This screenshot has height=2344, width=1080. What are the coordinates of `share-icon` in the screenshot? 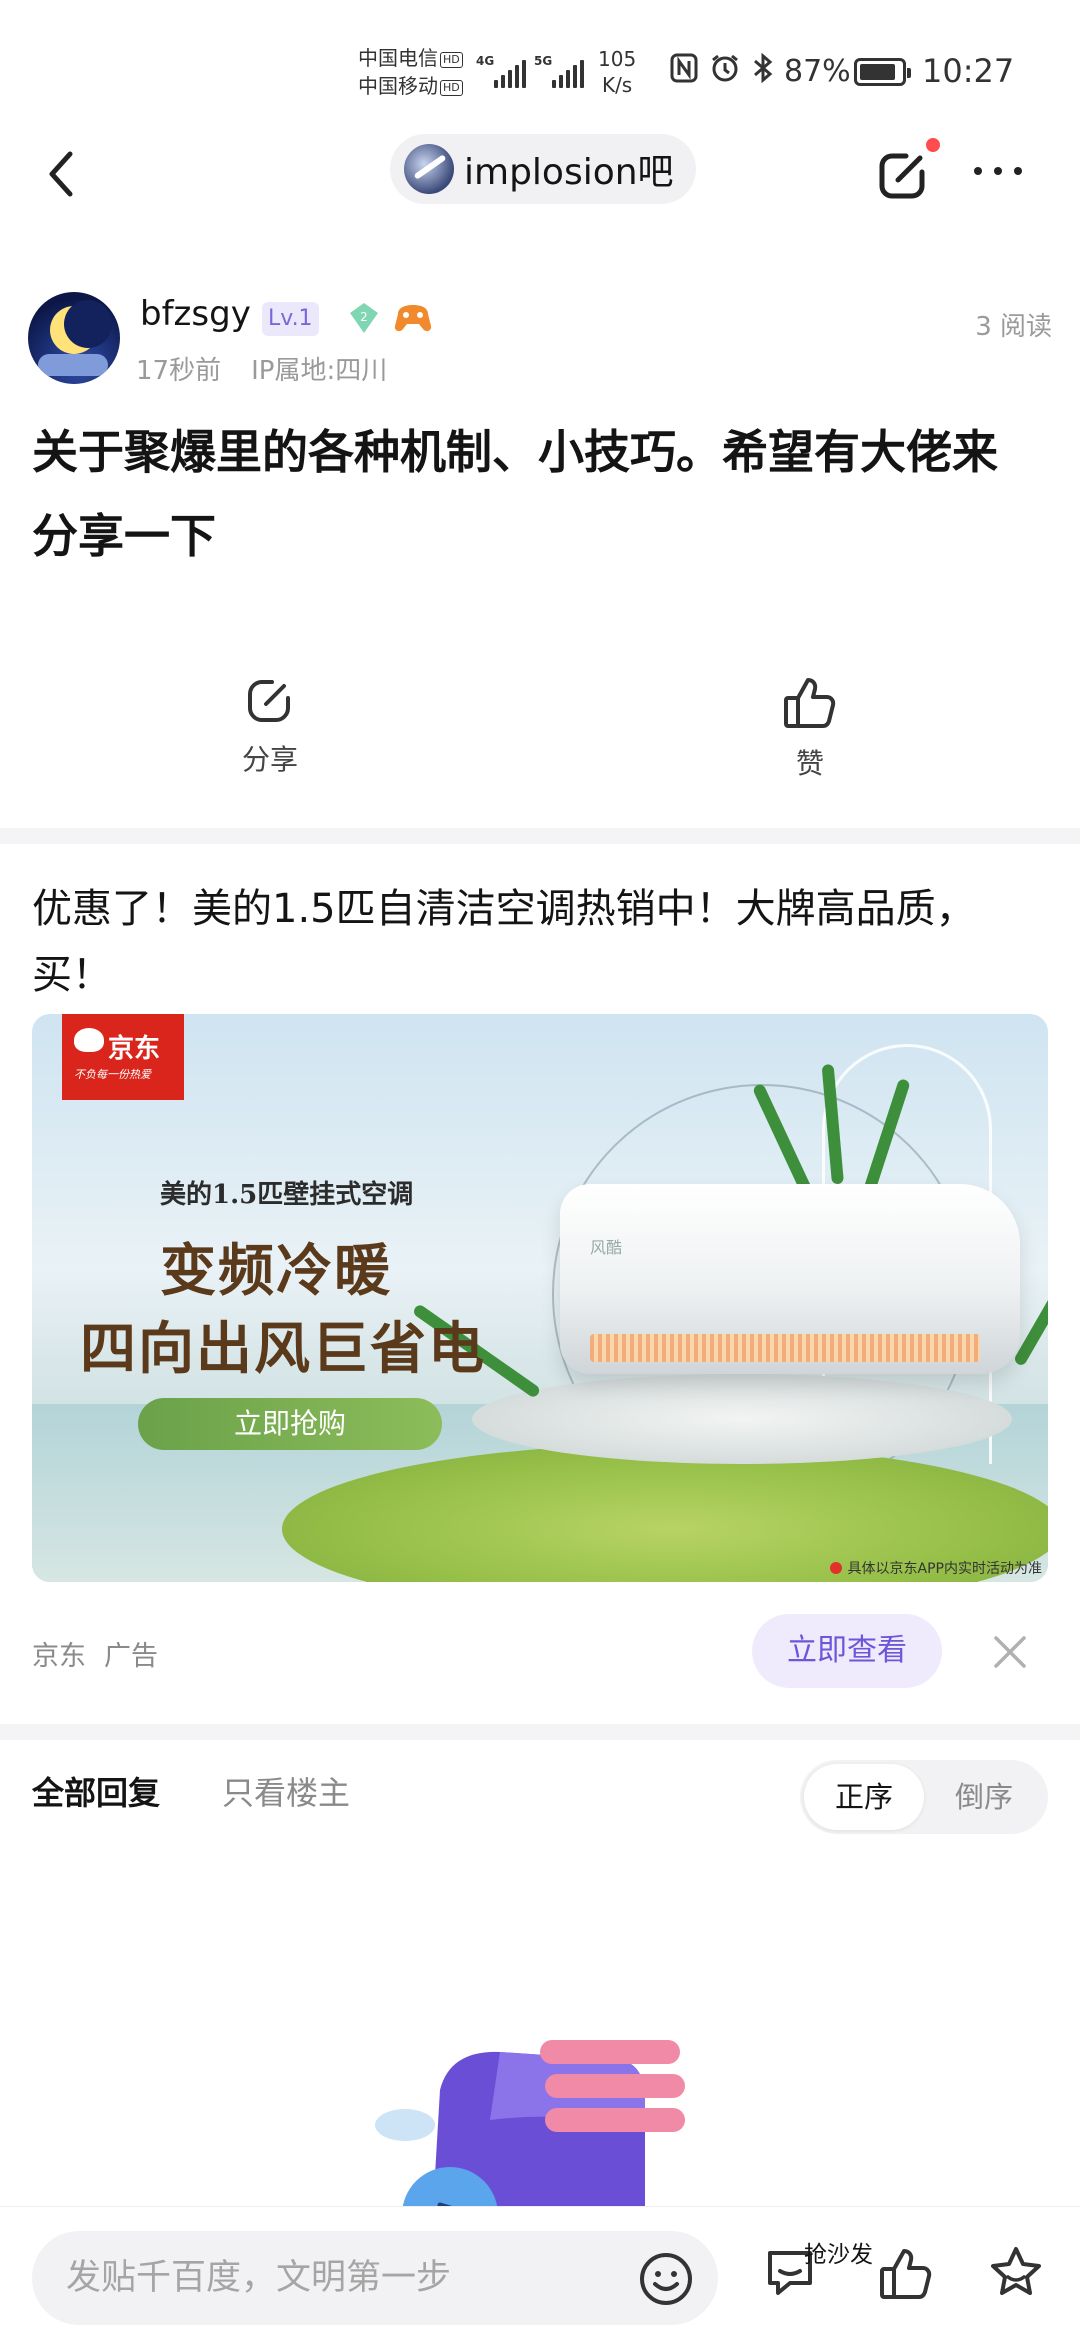 It's located at (269, 701).